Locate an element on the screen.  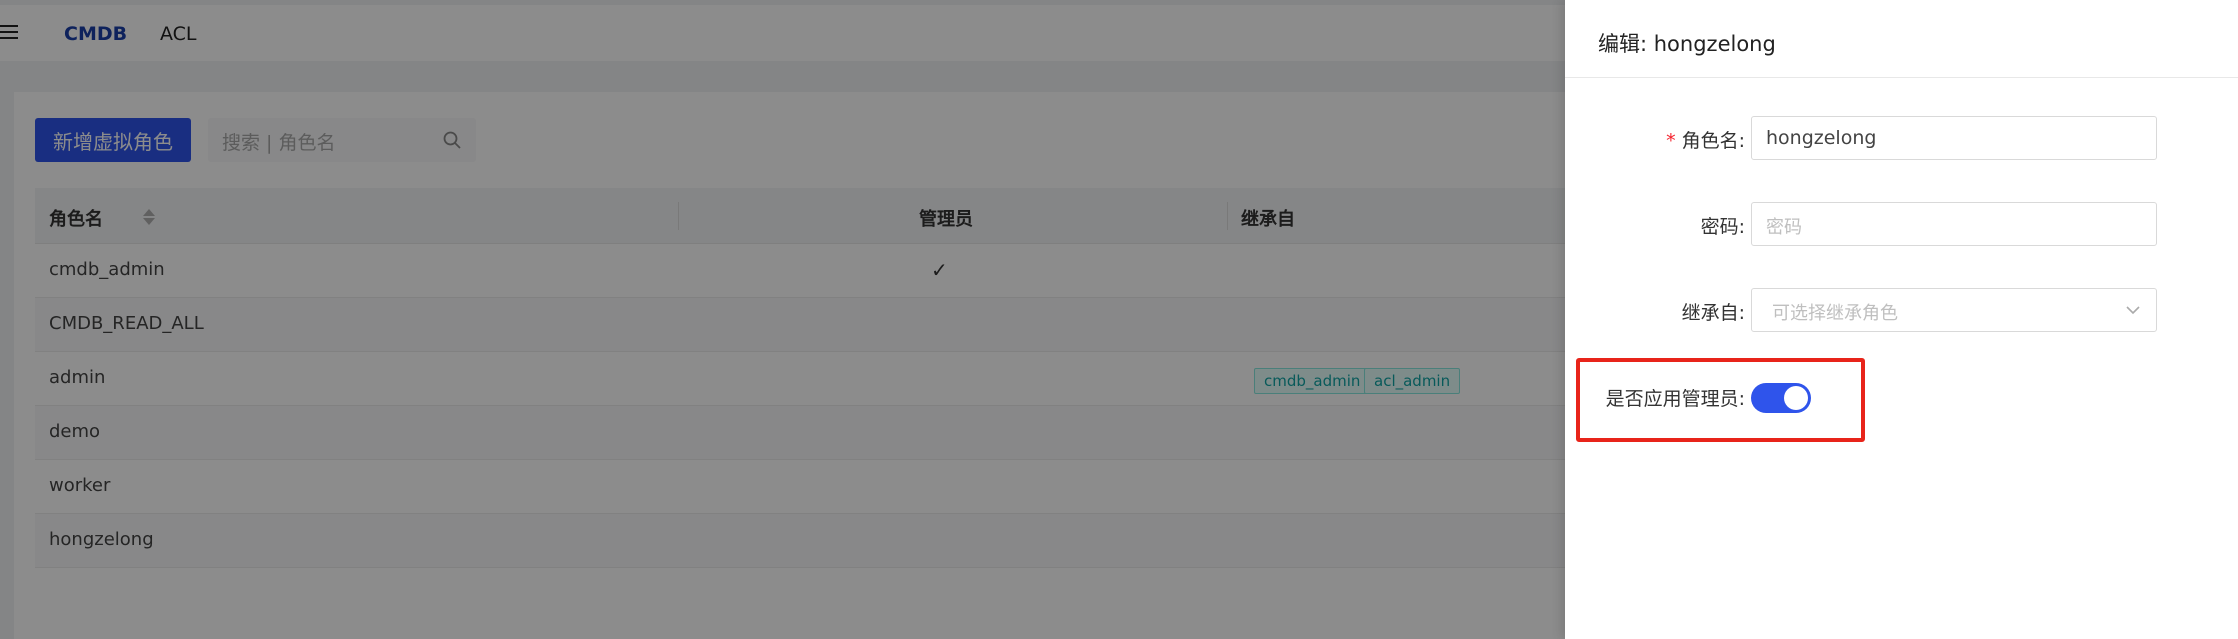
chevron-down-icon is located at coordinates (2133, 310).